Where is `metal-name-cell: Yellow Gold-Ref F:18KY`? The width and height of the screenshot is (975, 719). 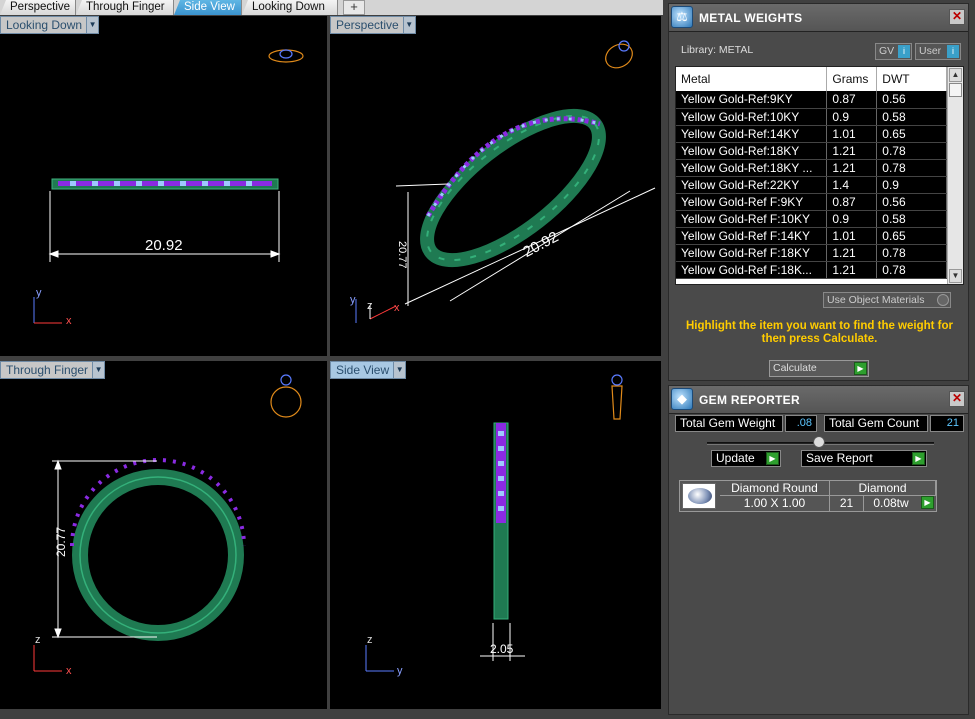
metal-name-cell: Yellow Gold-Ref F:18KY is located at coordinates (752, 253).